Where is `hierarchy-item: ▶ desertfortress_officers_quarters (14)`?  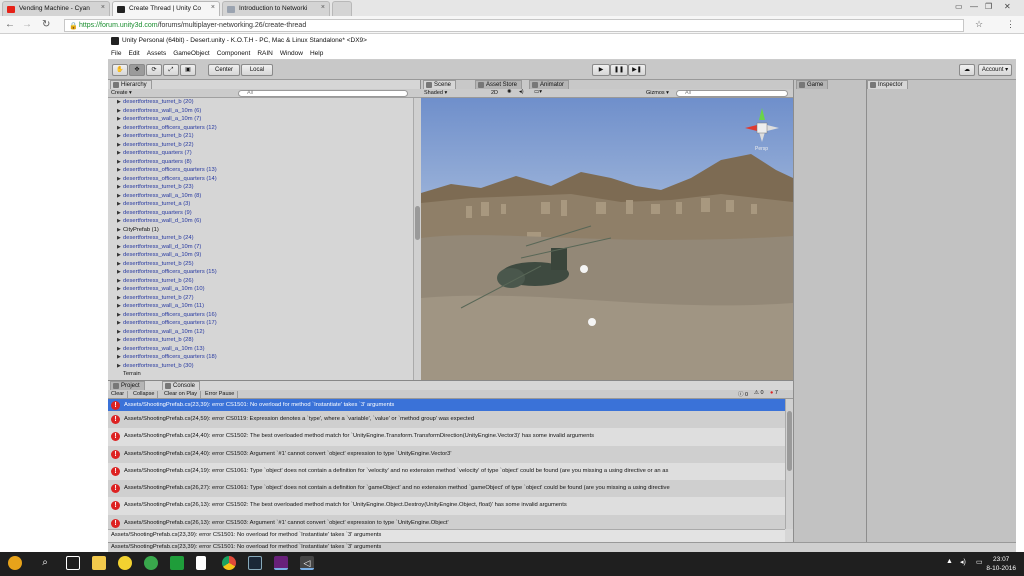
hierarchy-item: ▶ desertfortress_officers_quarters (14) is located at coordinates (260, 179).